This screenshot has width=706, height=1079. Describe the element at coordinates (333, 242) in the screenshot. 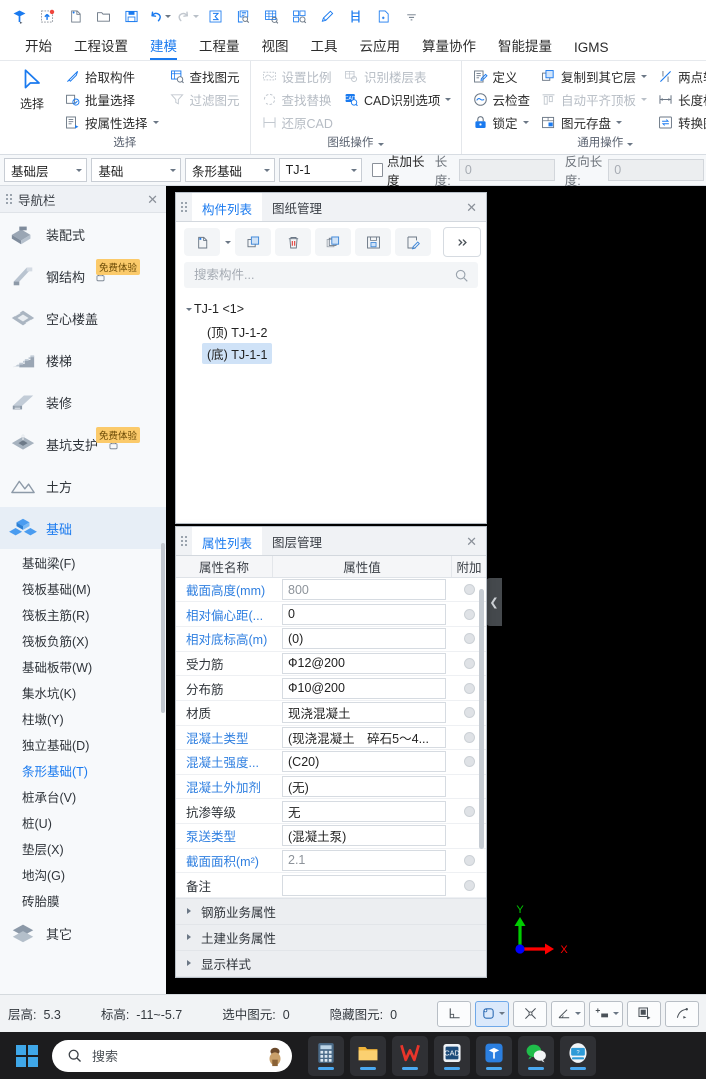

I see `layer-copy-button` at that location.